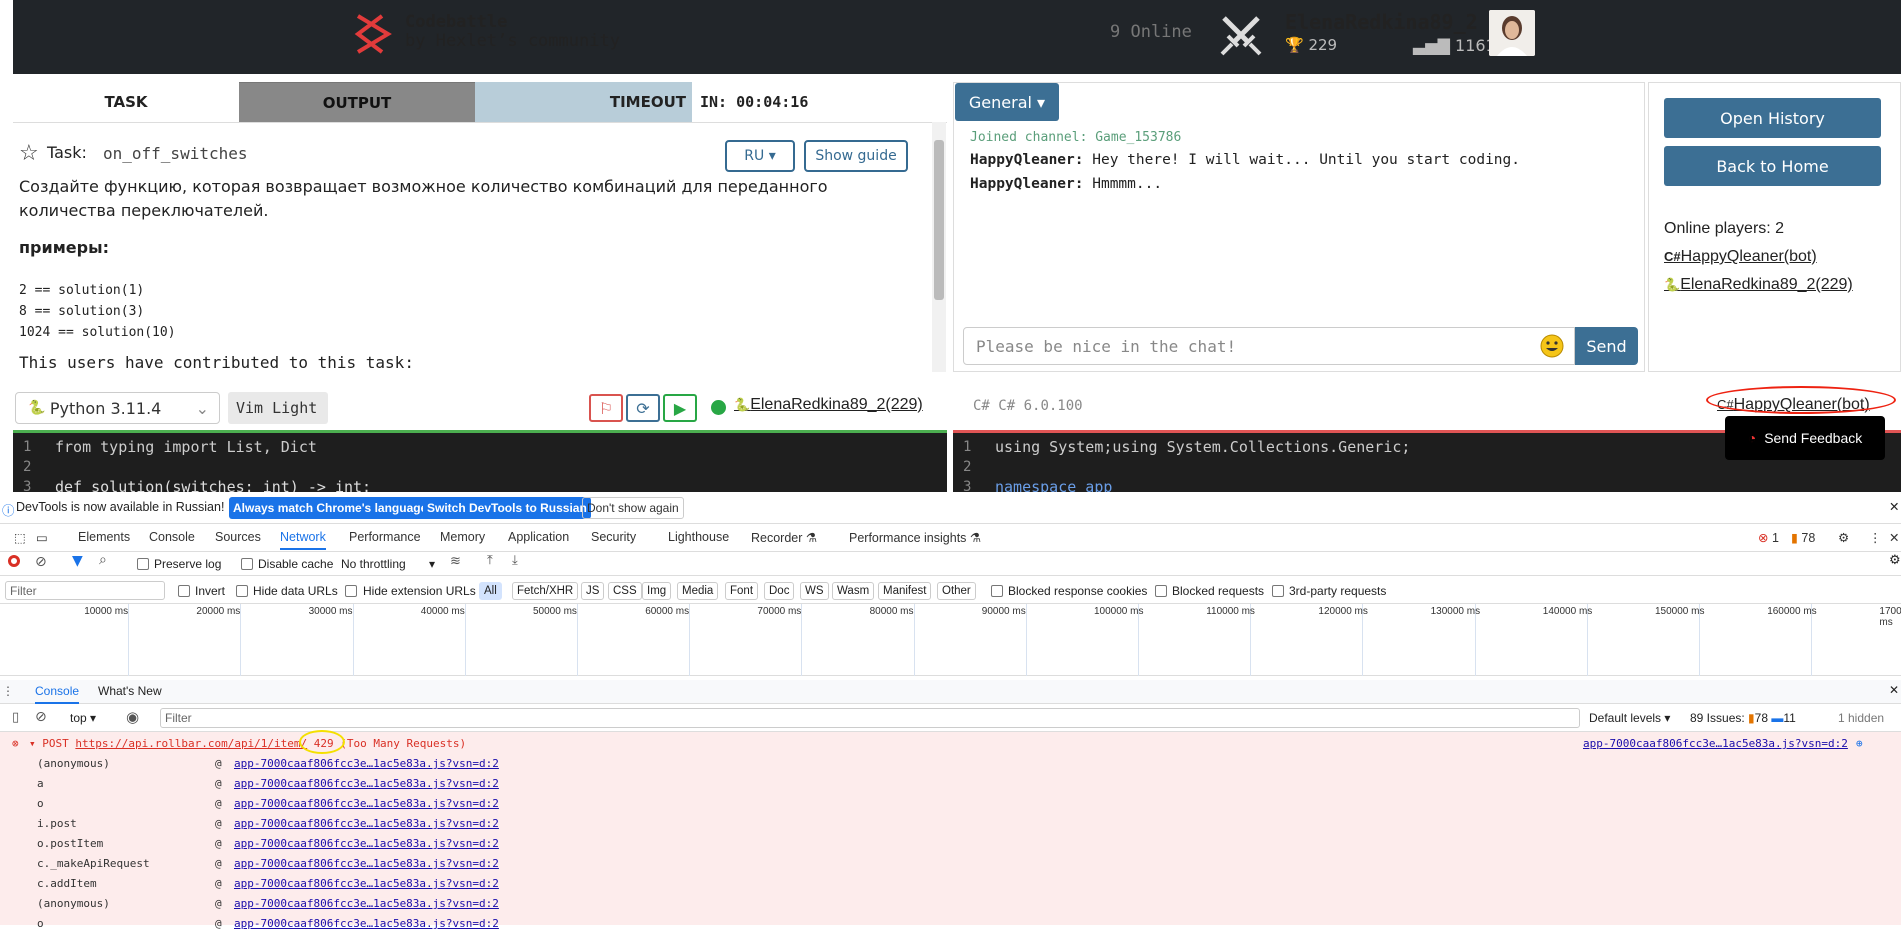  I want to click on filter-type-manifest: Manifest, so click(905, 591).